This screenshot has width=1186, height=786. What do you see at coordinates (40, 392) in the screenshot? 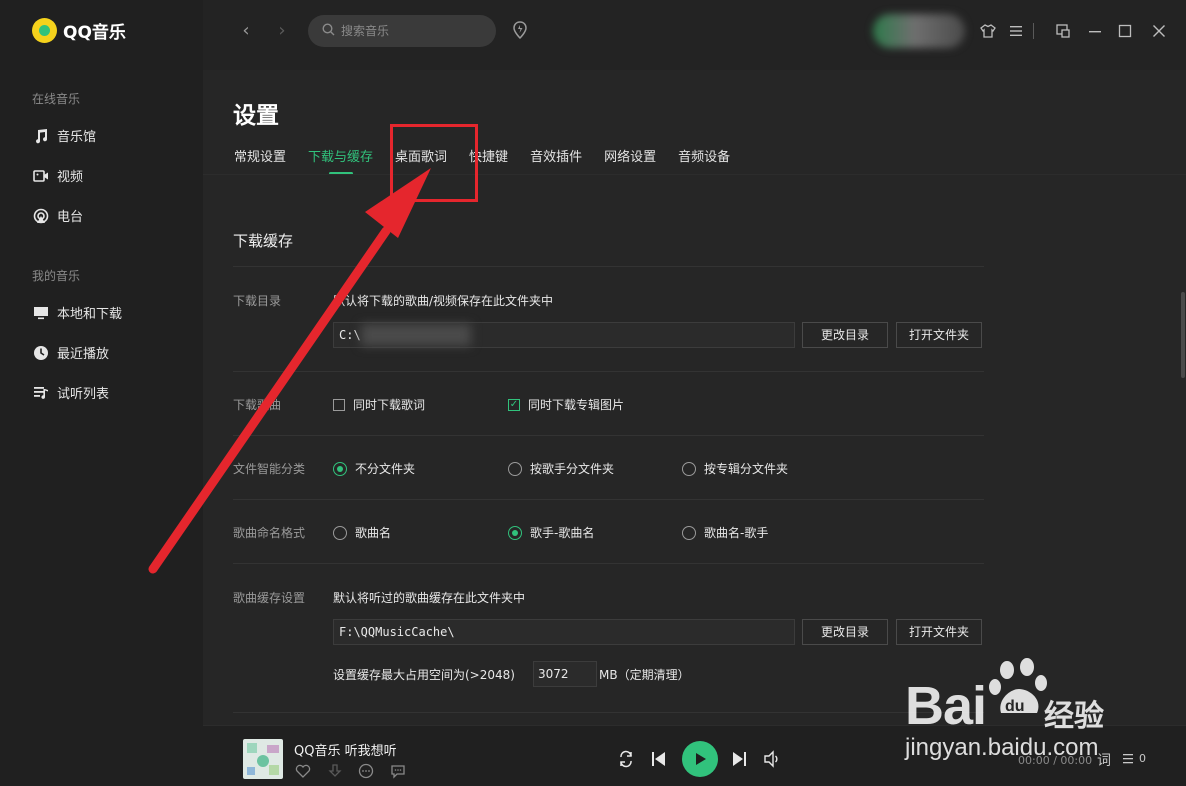
I see `playlist-icon` at bounding box center [40, 392].